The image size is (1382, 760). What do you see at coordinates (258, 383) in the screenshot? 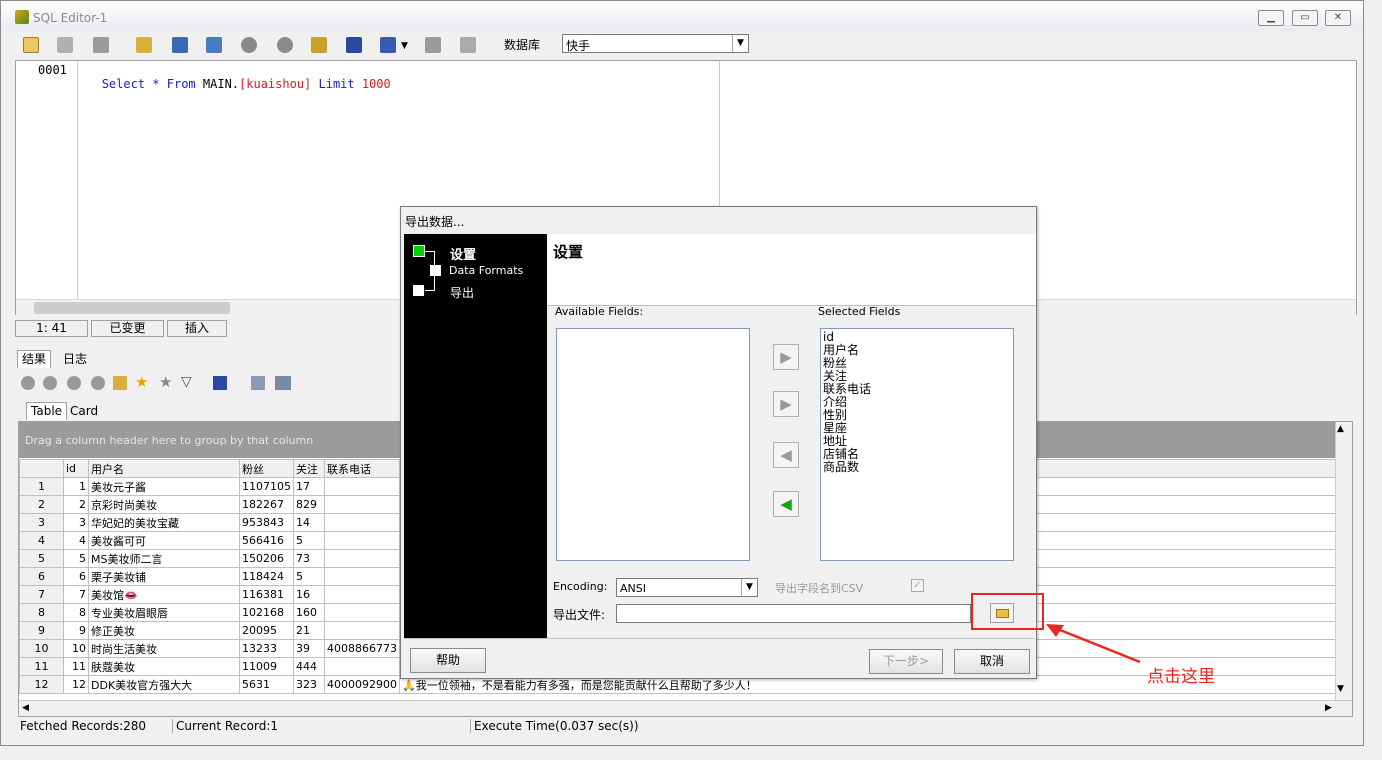
I see `preview-icon` at bounding box center [258, 383].